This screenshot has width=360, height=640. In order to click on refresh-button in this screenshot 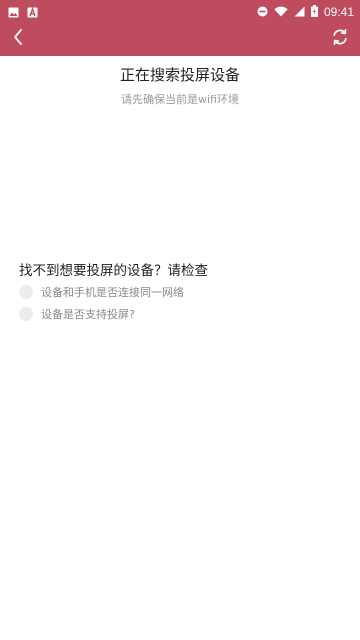, I will do `click(340, 37)`.